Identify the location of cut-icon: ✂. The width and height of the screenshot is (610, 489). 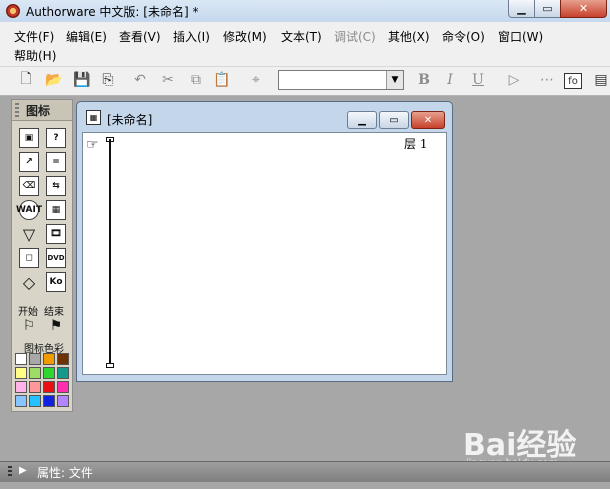
(168, 80).